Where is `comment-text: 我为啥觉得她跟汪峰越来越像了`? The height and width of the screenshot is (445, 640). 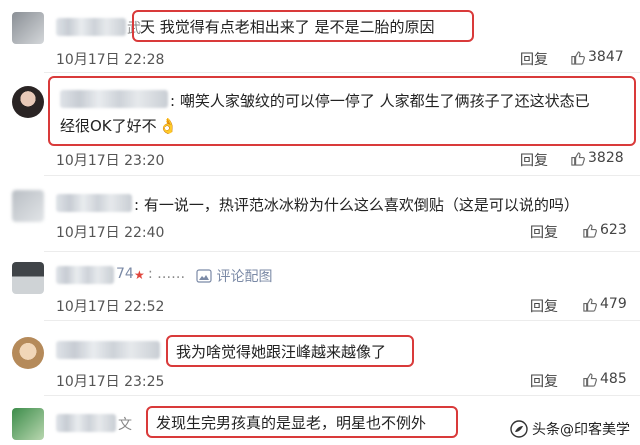
comment-text: 我为啥觉得她跟汪峰越来越像了 is located at coordinates (281, 352).